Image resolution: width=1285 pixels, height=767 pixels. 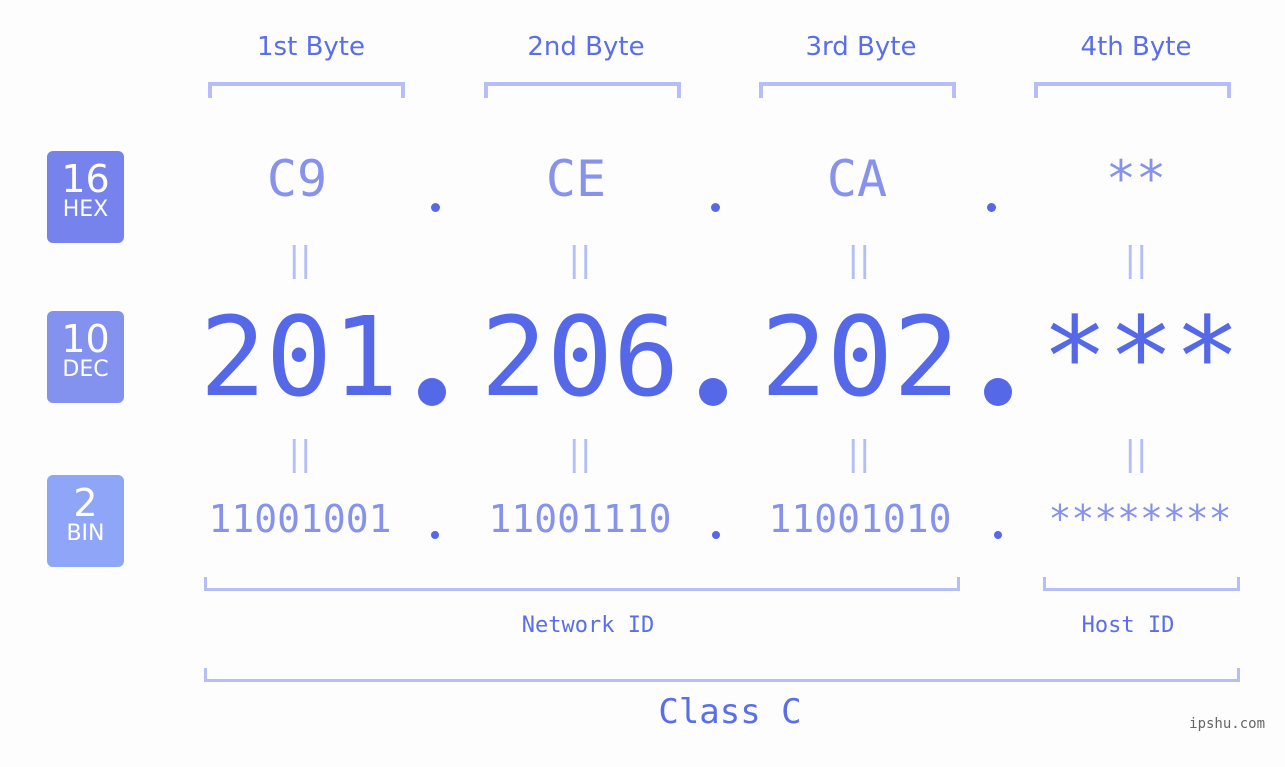 I want to click on hex-byte-4: **, so click(x=1136, y=179).